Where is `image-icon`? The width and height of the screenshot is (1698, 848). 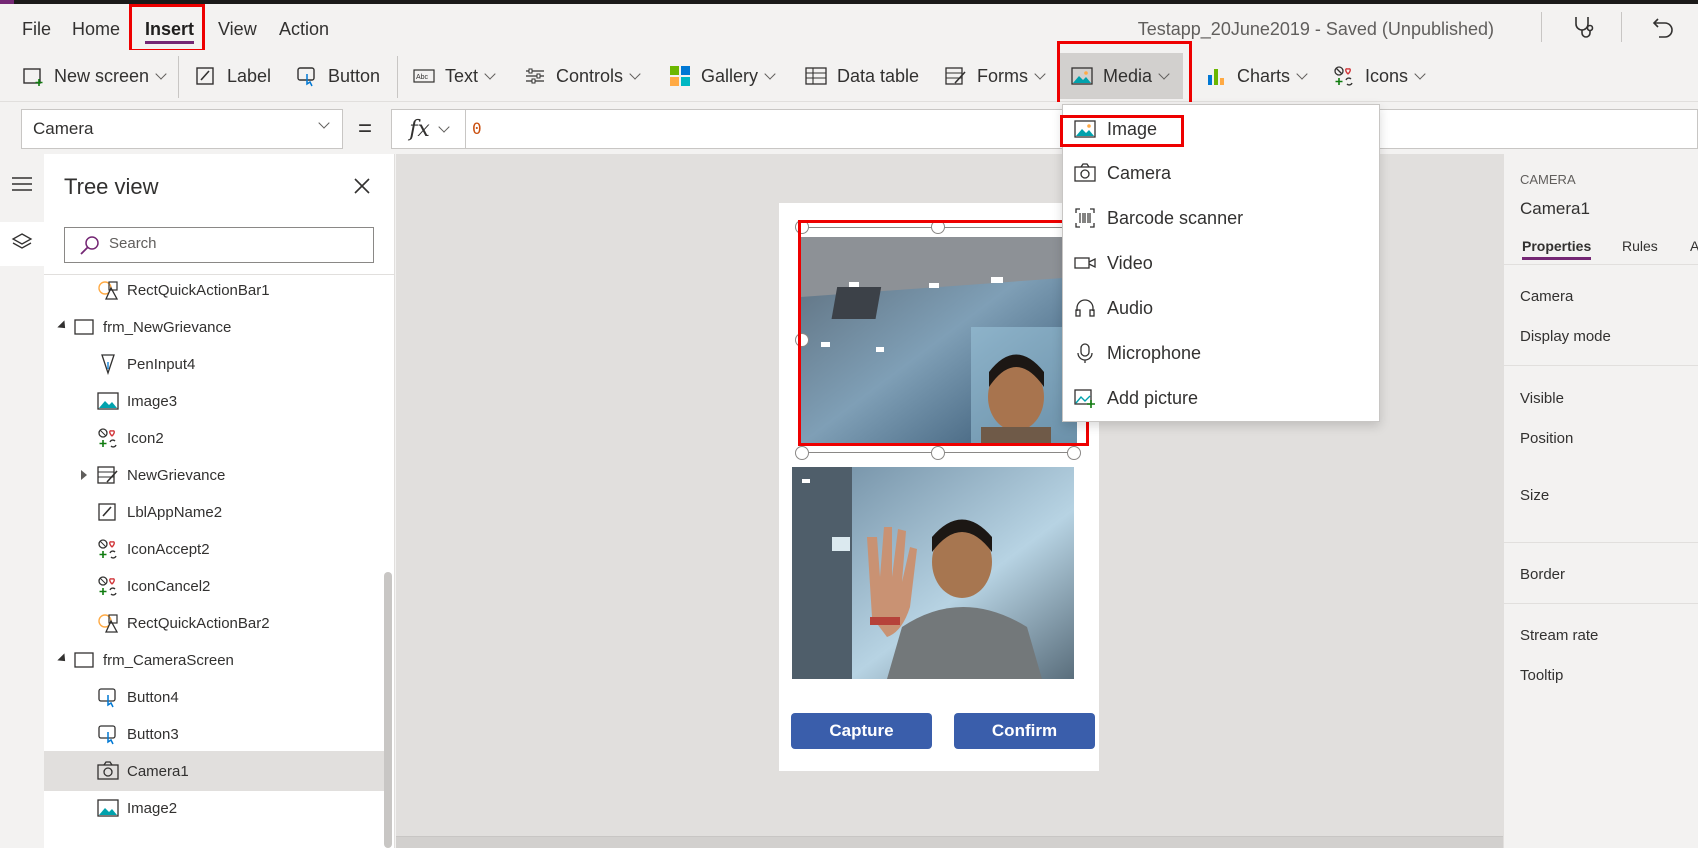 image-icon is located at coordinates (108, 401).